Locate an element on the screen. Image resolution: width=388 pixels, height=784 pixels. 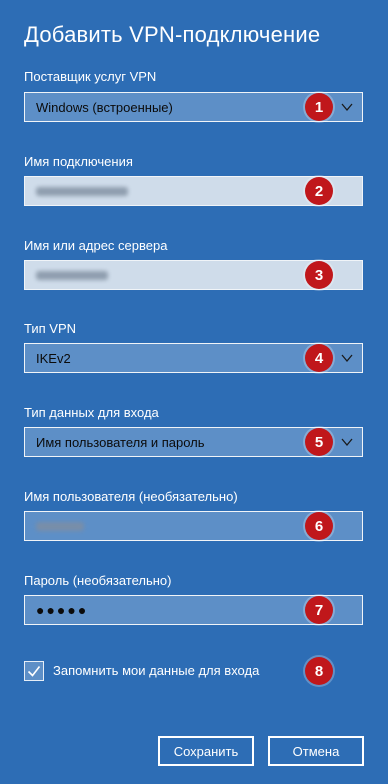
cancel-button: Отмена is located at coordinates (316, 751).